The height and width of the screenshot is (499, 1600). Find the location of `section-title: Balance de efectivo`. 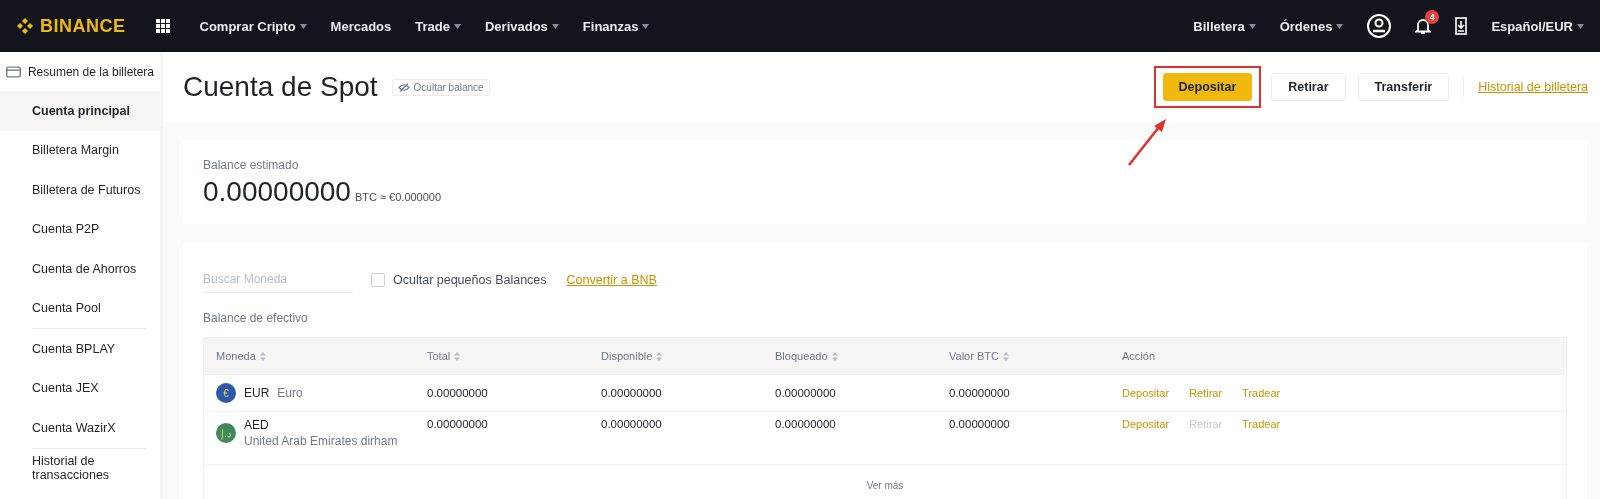

section-title: Balance de efectivo is located at coordinates (256, 318).